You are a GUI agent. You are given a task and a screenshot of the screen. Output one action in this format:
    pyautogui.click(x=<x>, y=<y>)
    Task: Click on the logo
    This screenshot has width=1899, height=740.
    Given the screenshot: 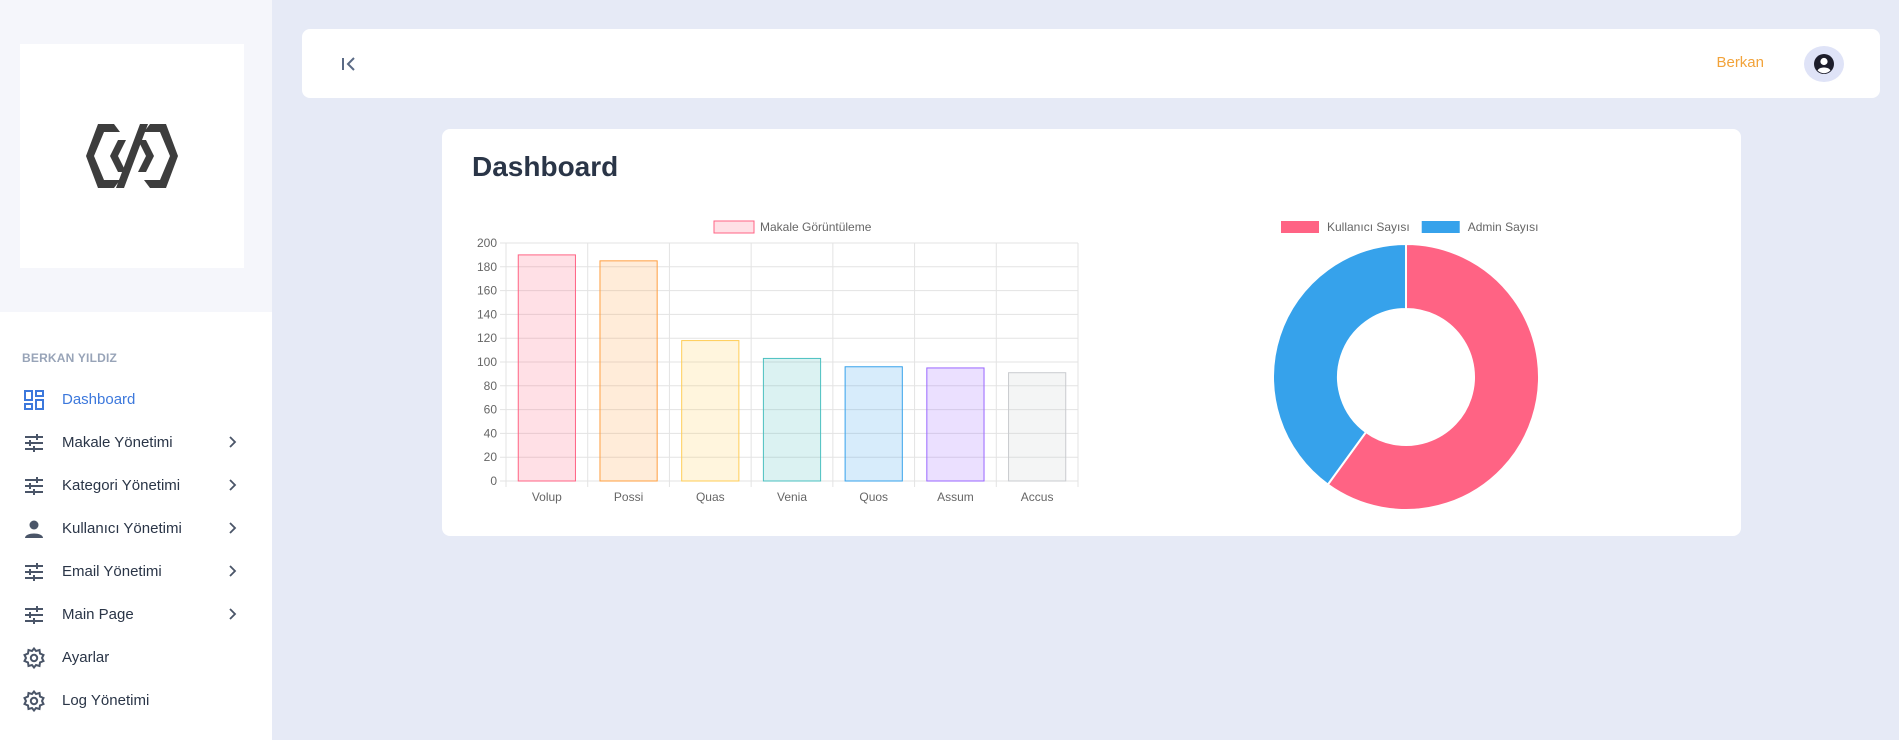 What is the action you would take?
    pyautogui.click(x=132, y=156)
    